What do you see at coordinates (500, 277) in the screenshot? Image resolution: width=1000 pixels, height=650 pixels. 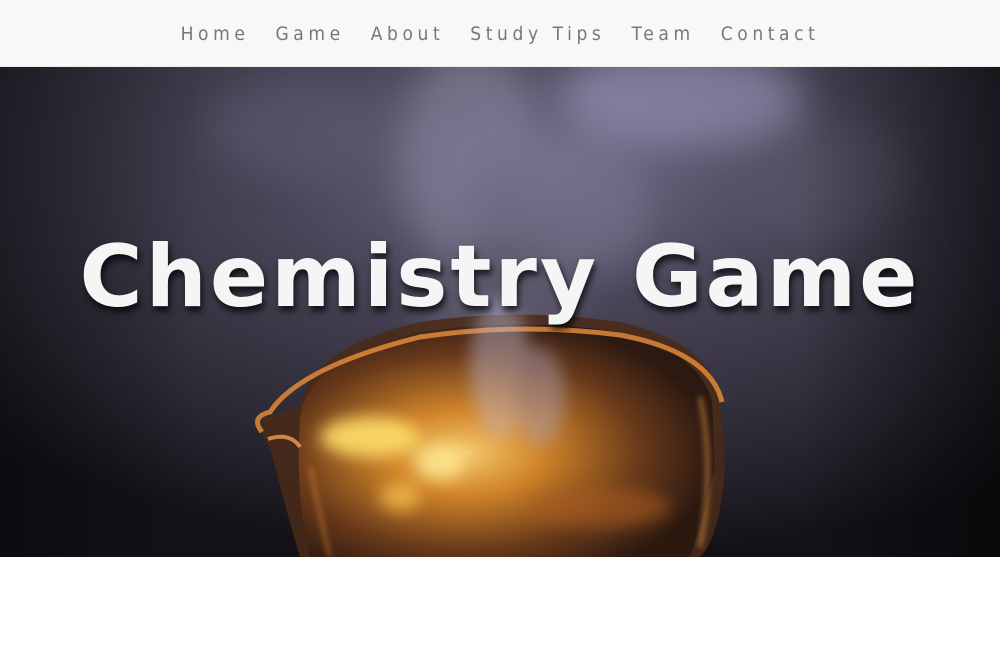 I see `hero-title: Chemistry Game` at bounding box center [500, 277].